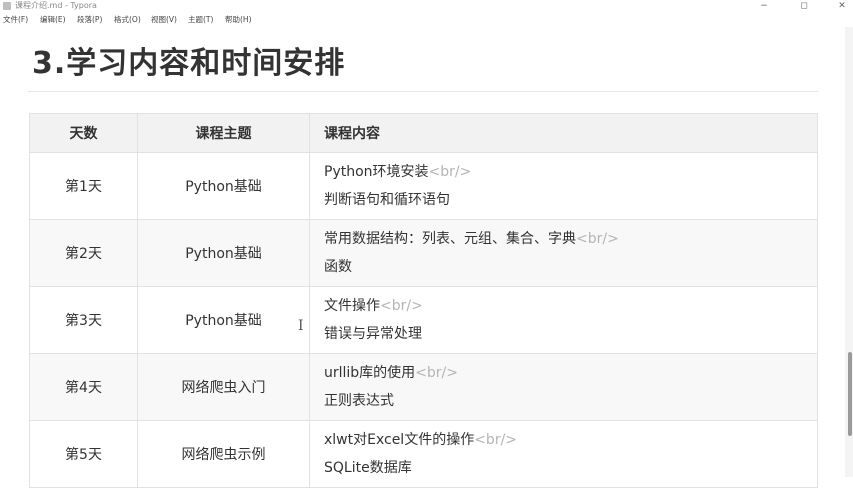 The height and width of the screenshot is (488, 853). I want to click on content-line1: 常用数据结构：列表、元组、集合、字典, so click(450, 239).